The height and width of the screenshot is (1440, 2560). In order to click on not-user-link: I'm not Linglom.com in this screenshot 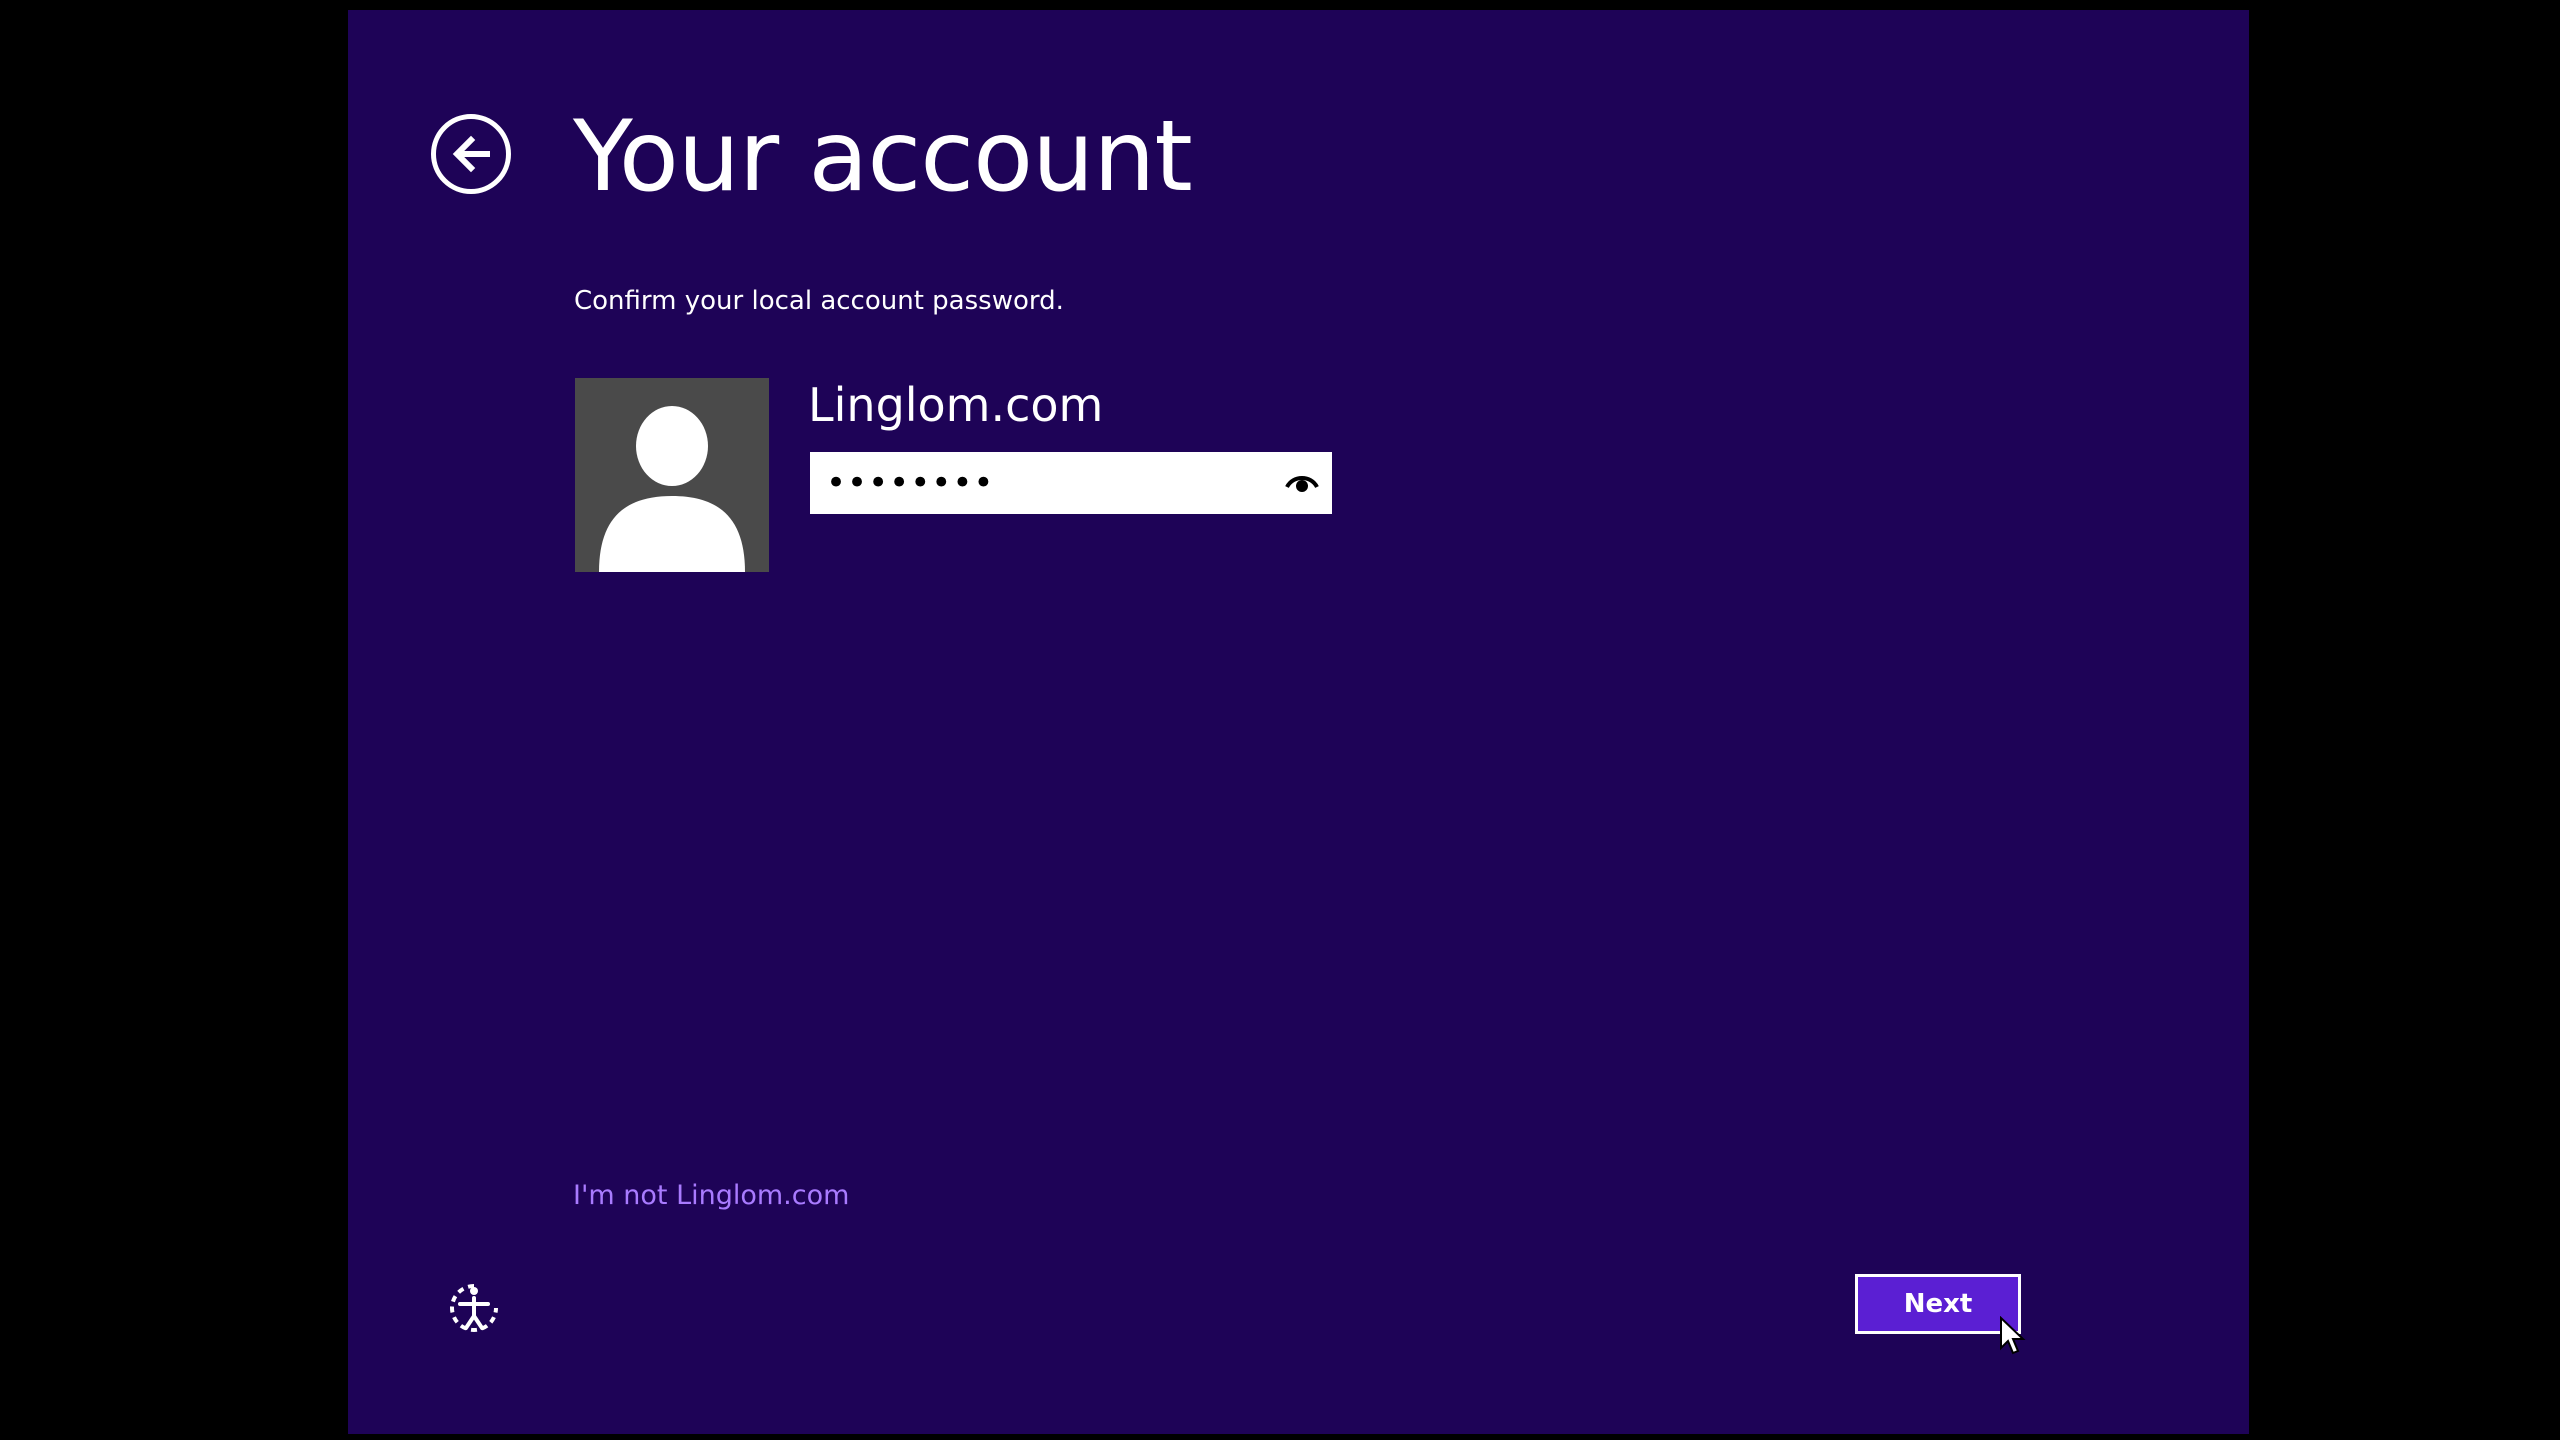, I will do `click(711, 1195)`.